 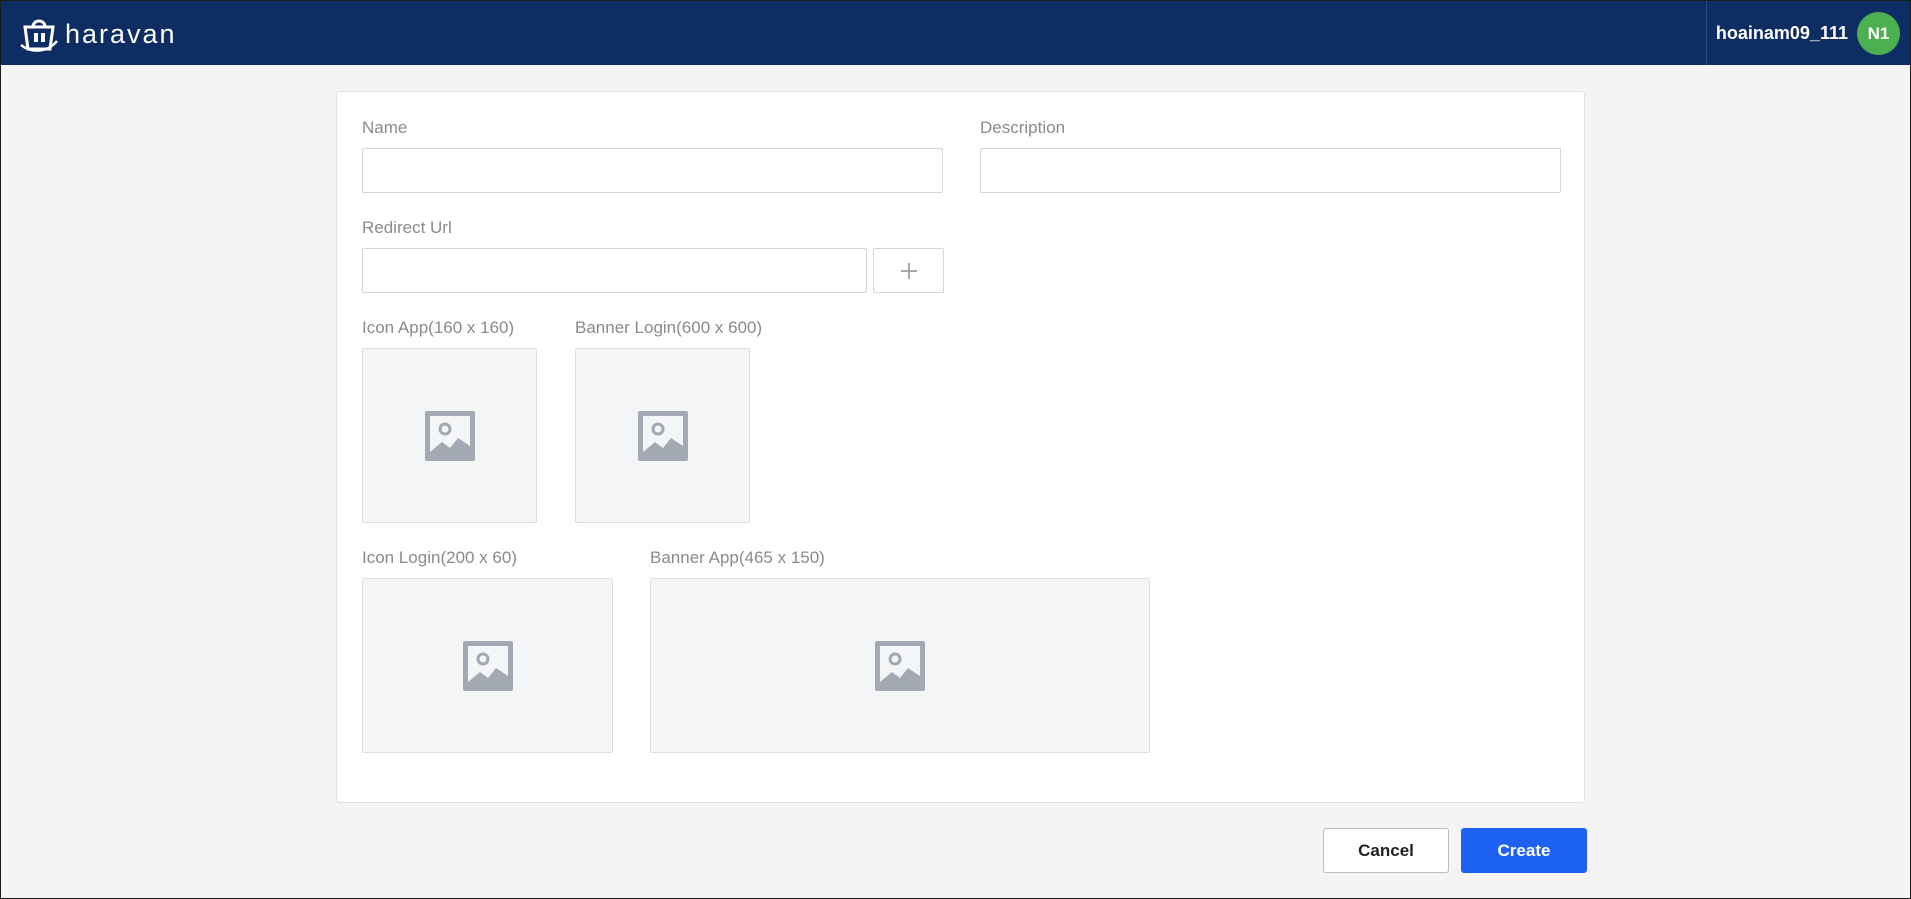 I want to click on create-button: Create, so click(x=1524, y=850).